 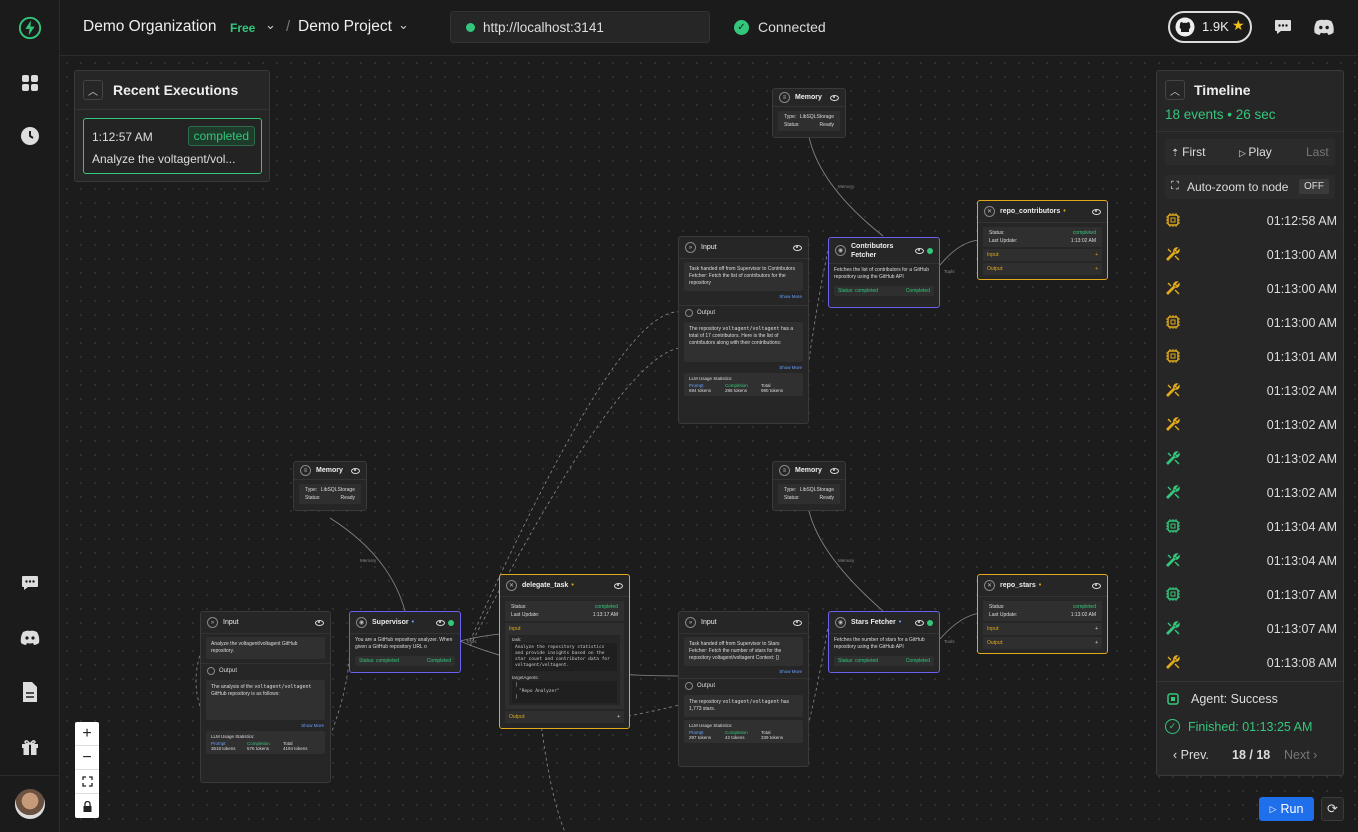 I want to click on autozoom-label: Auto-zoom to node, so click(x=1238, y=187).